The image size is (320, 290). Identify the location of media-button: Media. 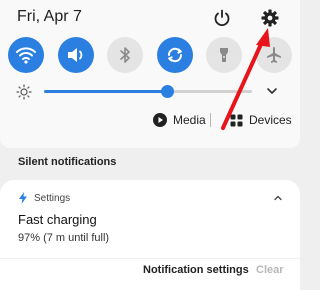
(179, 120).